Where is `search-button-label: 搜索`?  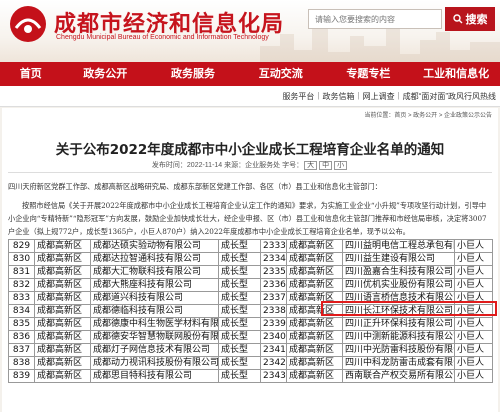 search-button-label: 搜索 is located at coordinates (476, 20).